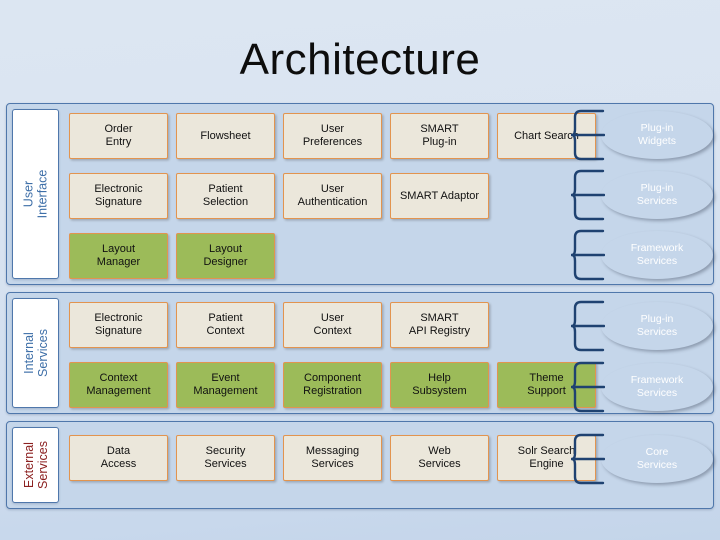 Image resolution: width=720 pixels, height=540 pixels. What do you see at coordinates (332, 451) in the screenshot?
I see `node-label-line1: Messaging` at bounding box center [332, 451].